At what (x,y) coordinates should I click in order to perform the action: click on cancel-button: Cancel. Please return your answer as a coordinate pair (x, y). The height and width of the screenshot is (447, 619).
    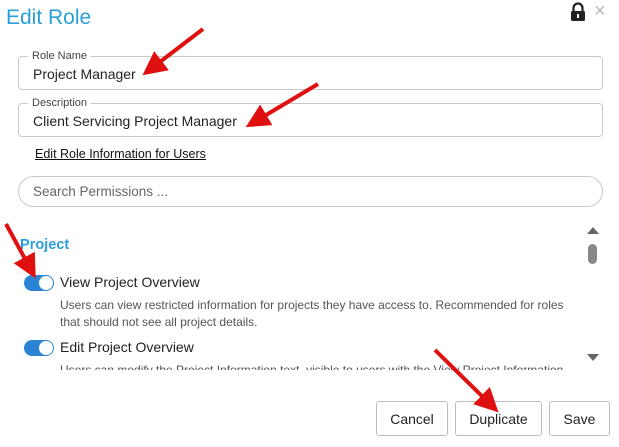
    Looking at the image, I should click on (412, 418).